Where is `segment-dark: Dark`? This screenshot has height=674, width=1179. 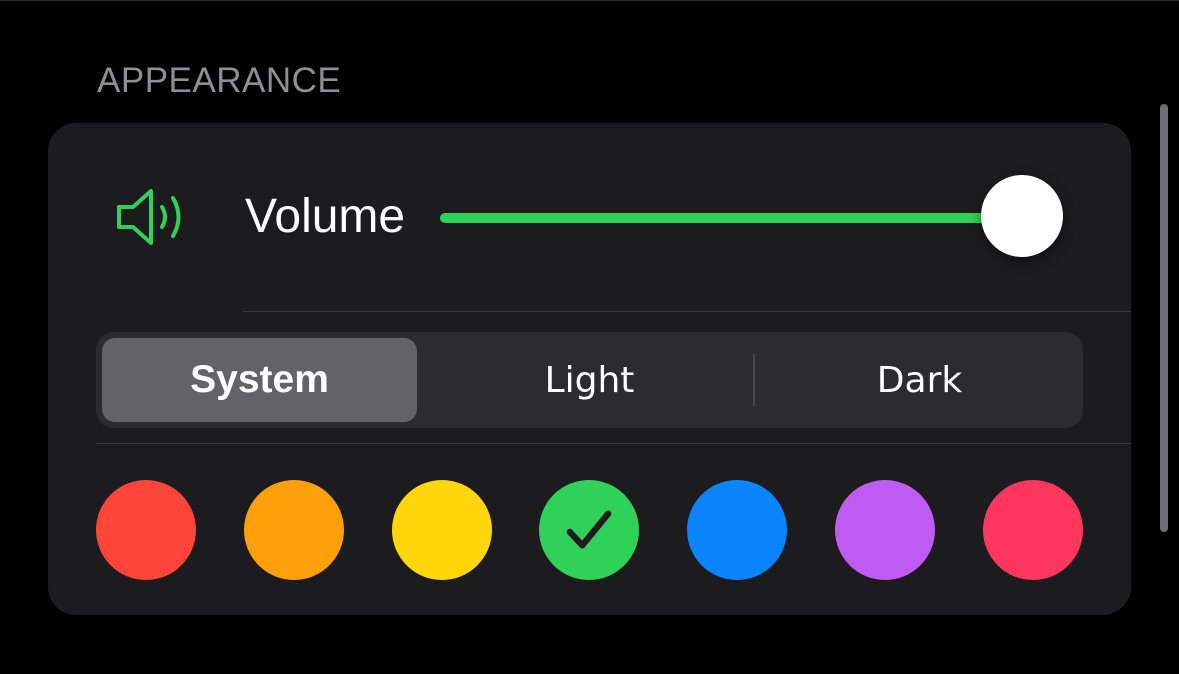 segment-dark: Dark is located at coordinates (919, 380).